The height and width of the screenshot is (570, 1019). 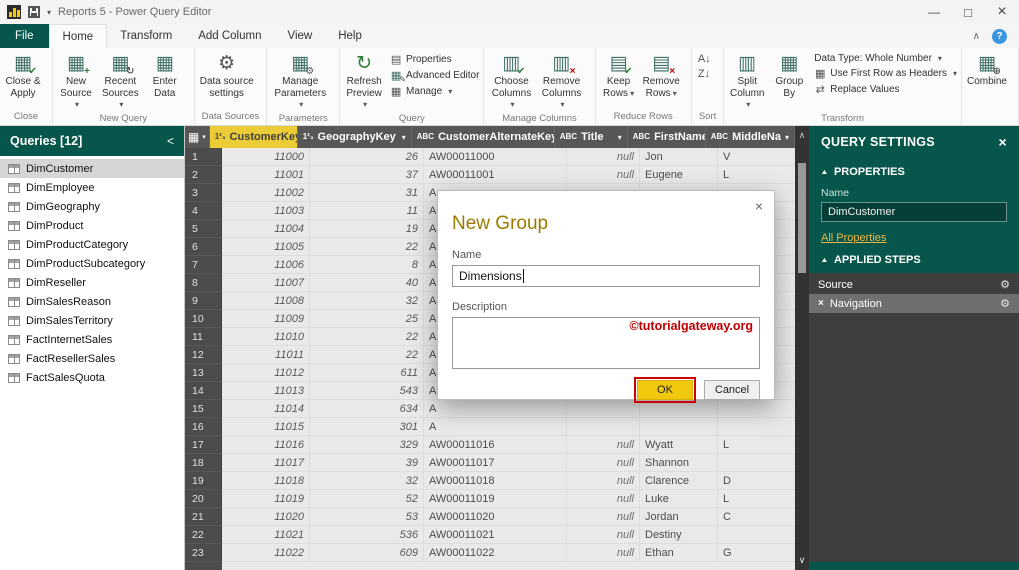 What do you see at coordinates (987, 69) in the screenshot?
I see `ribbon-button: ▦ ⊕ Combine` at bounding box center [987, 69].